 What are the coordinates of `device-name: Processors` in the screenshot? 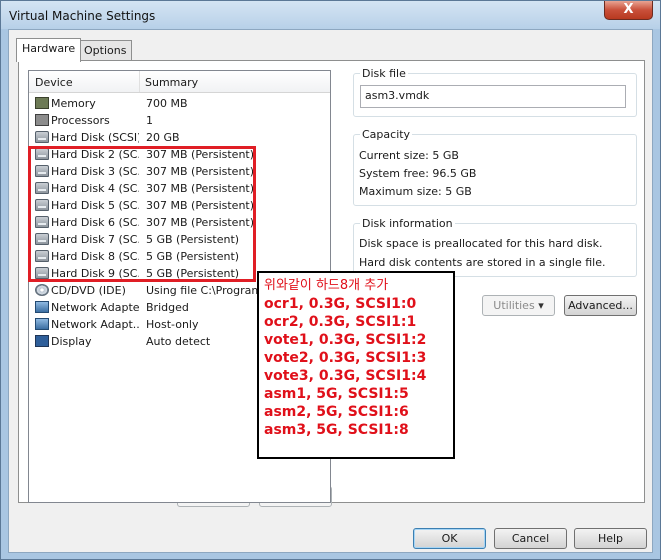 It's located at (80, 120).